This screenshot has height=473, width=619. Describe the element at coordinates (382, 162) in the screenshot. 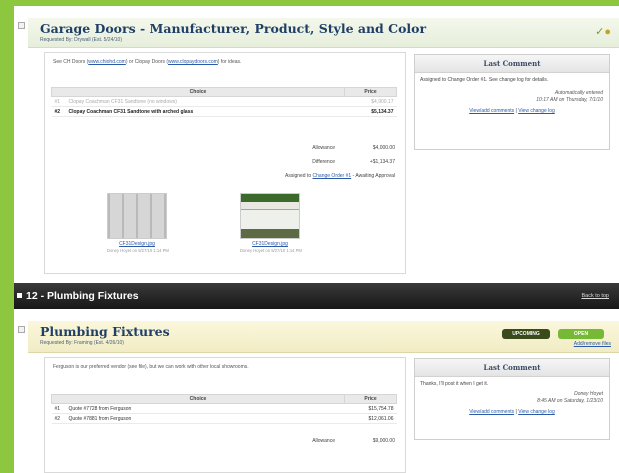

I see `difference-value: +$1,134.37` at that location.